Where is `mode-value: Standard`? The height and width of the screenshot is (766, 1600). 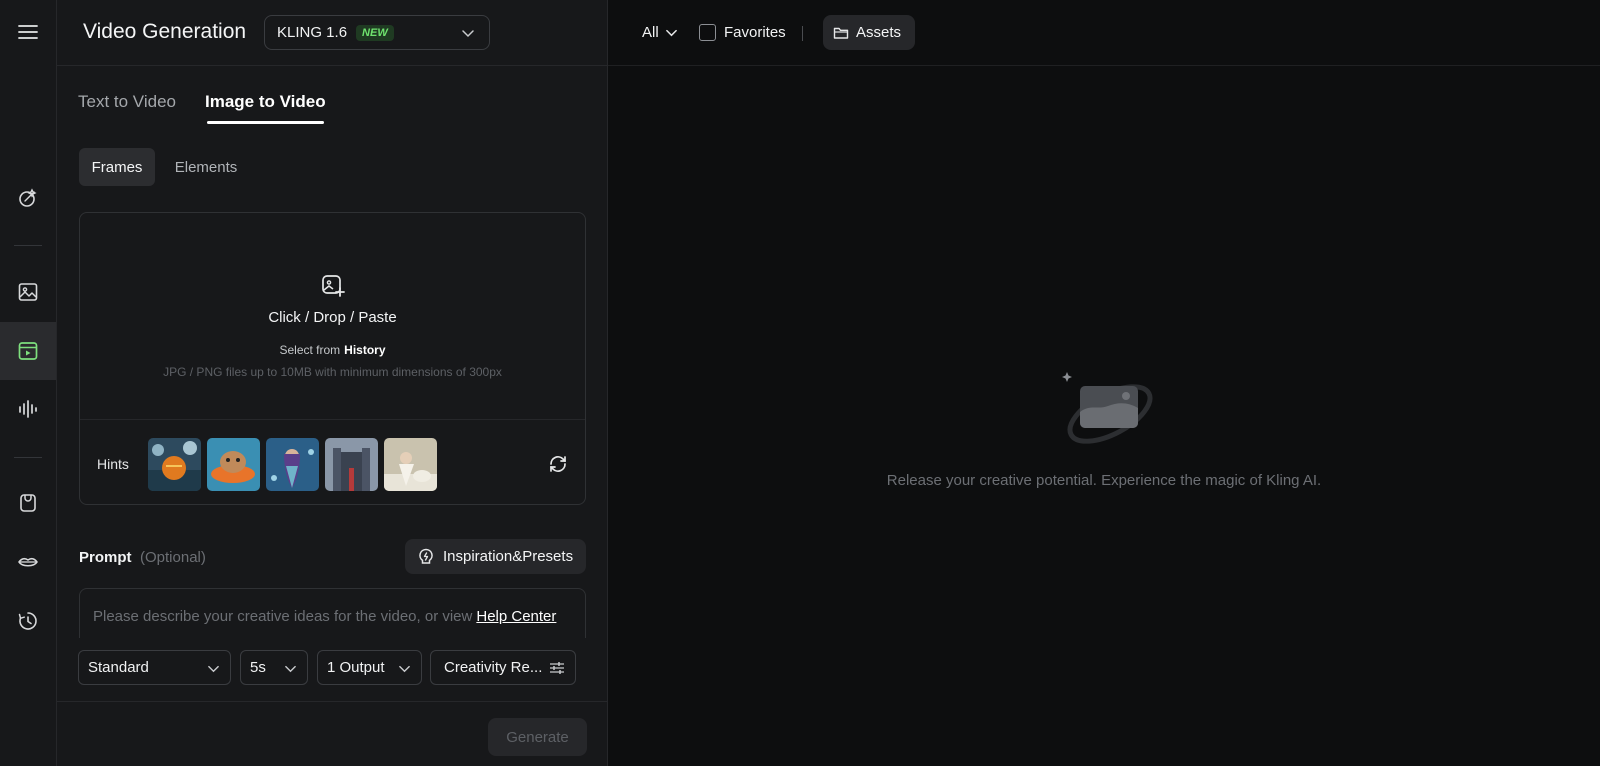 mode-value: Standard is located at coordinates (118, 667).